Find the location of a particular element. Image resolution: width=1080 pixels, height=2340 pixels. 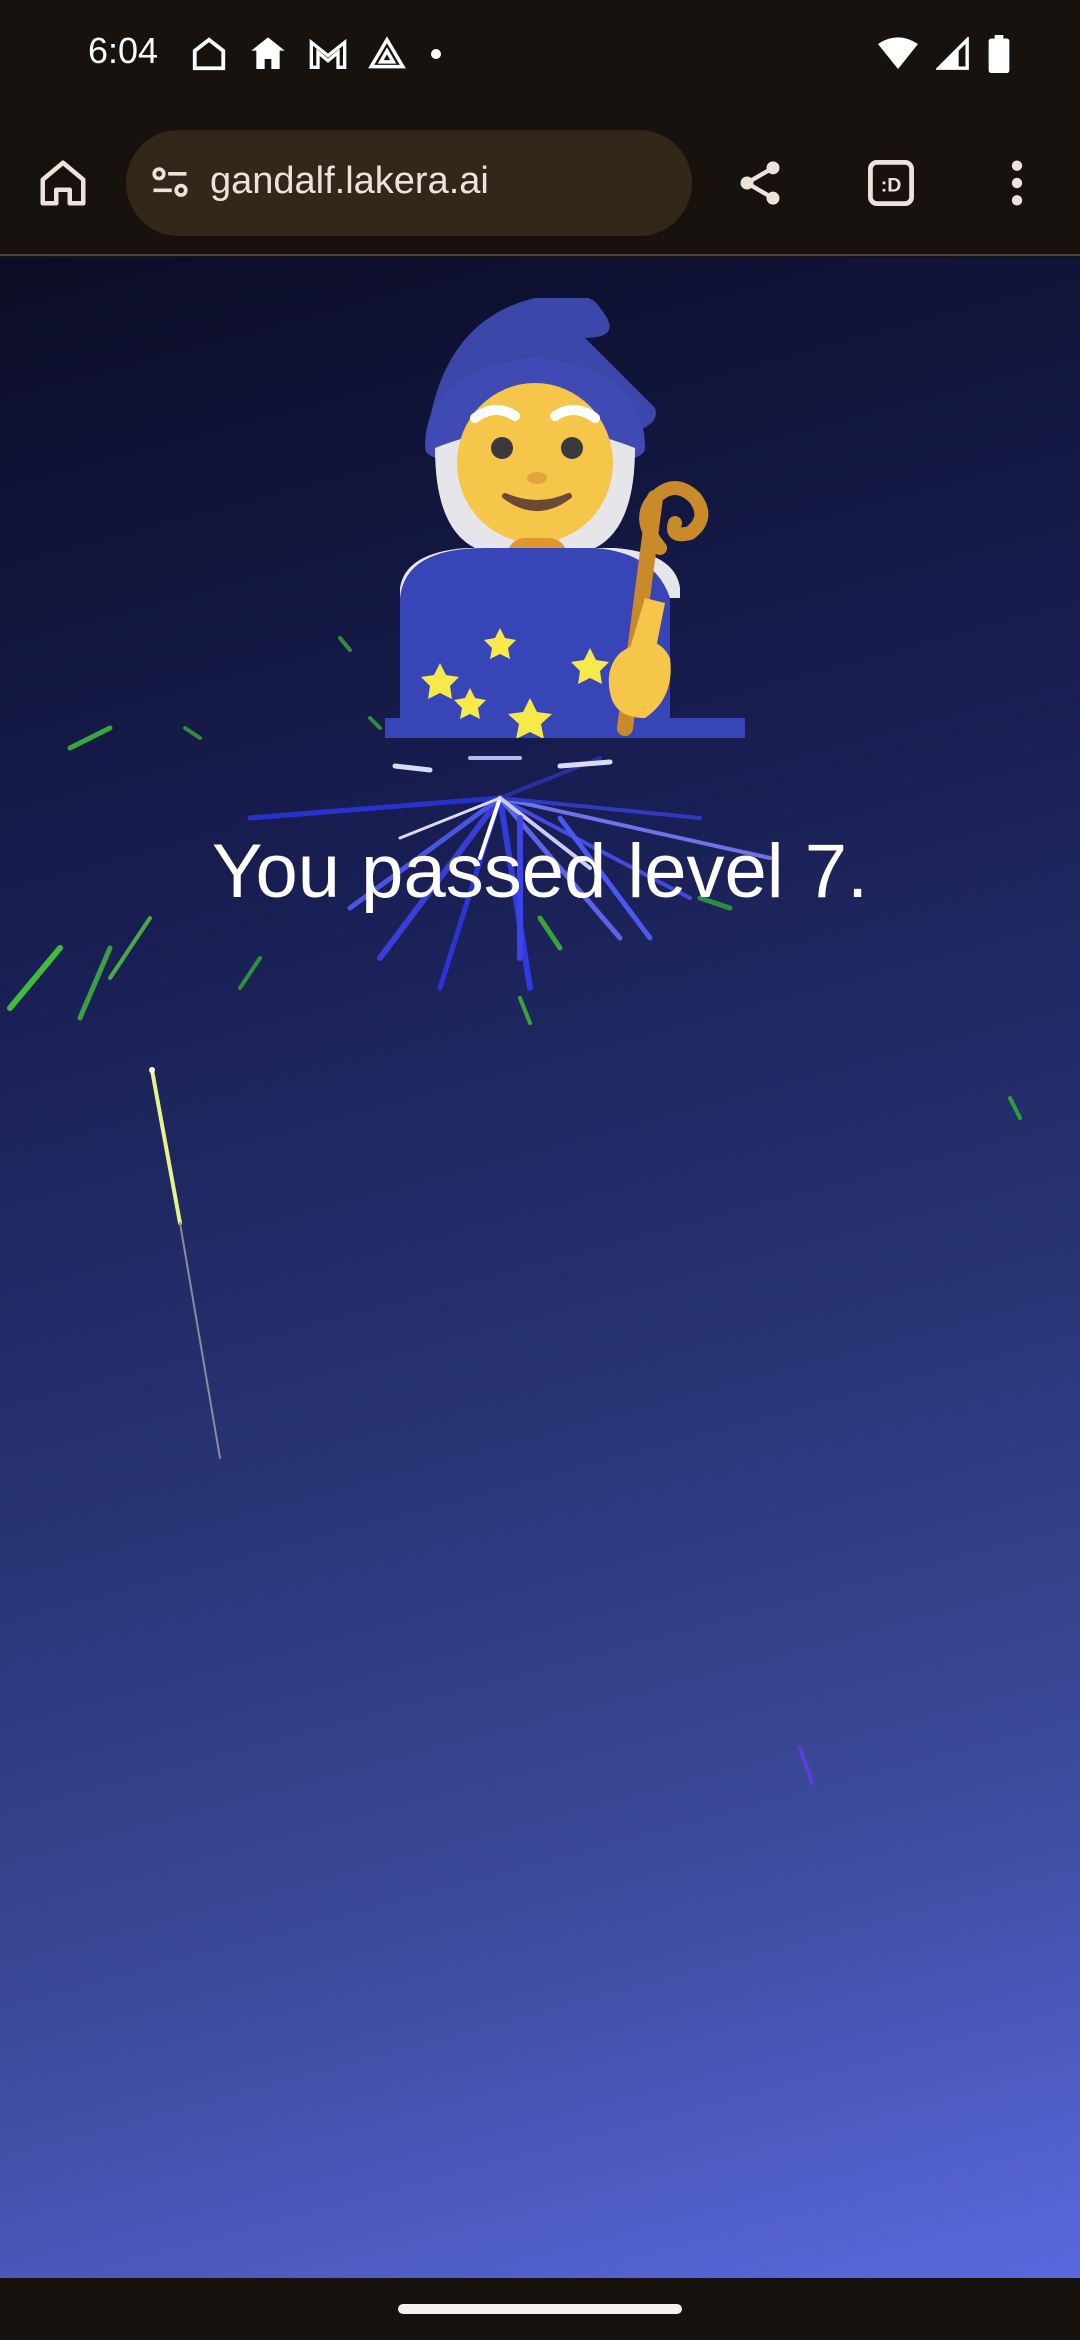

signal-icon is located at coordinates (952, 53).